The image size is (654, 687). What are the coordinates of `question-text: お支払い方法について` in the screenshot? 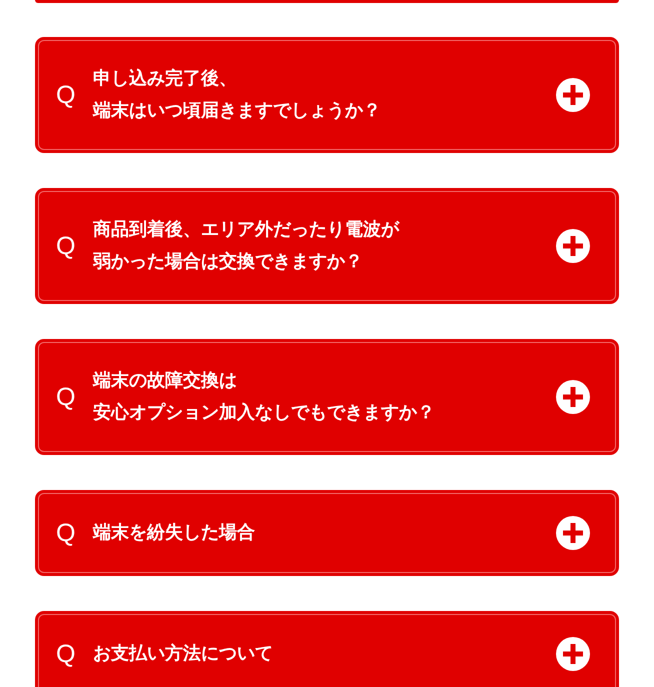 It's located at (183, 654).